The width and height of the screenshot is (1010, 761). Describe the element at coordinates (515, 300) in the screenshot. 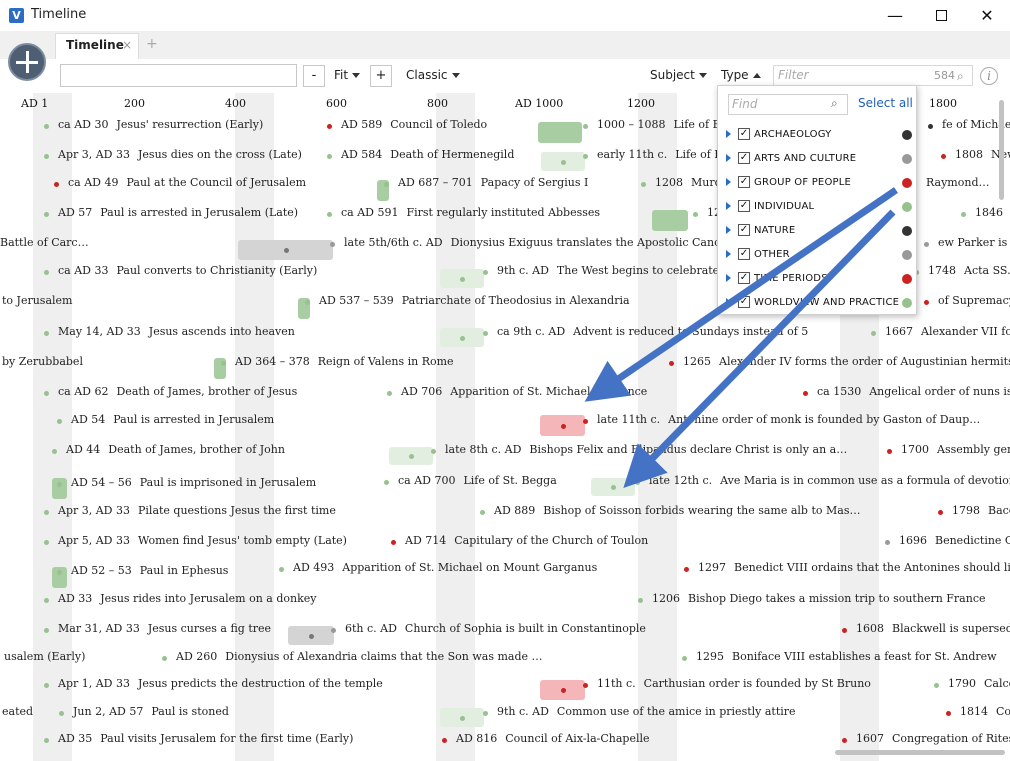

I see `event-title: Patriarchate of Theodosius in Alexandria` at that location.